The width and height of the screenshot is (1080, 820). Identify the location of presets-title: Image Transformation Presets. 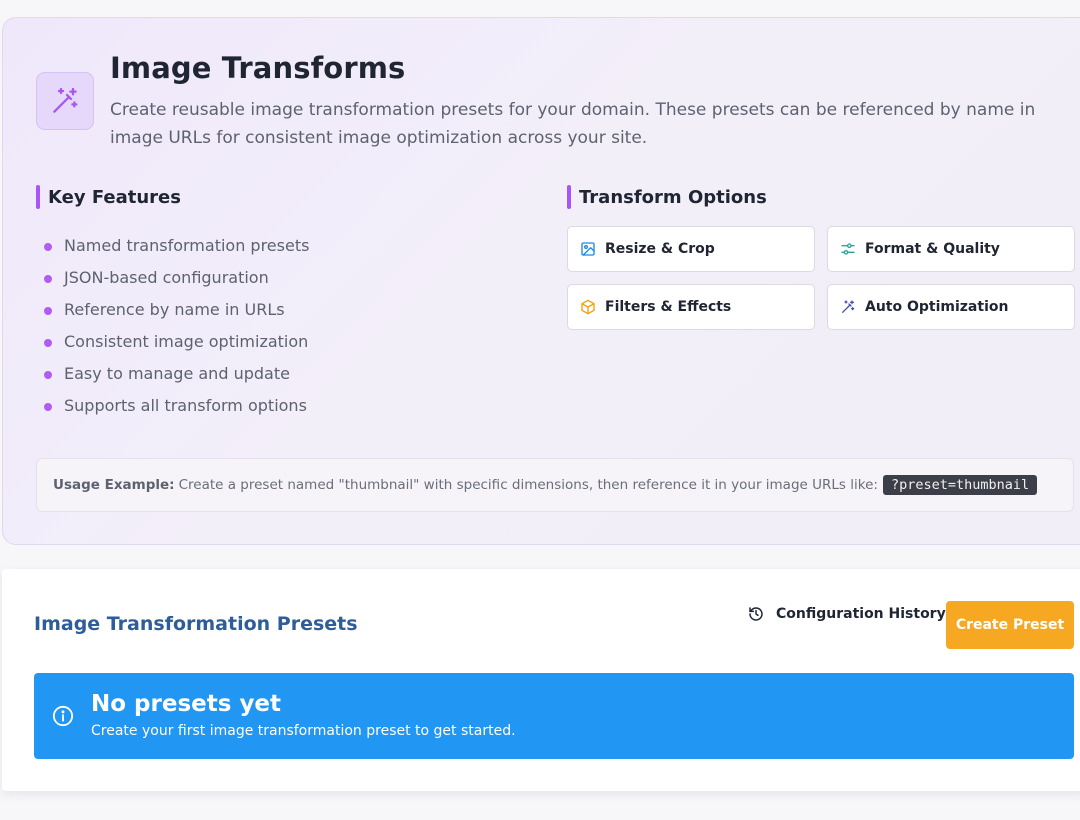
(196, 624).